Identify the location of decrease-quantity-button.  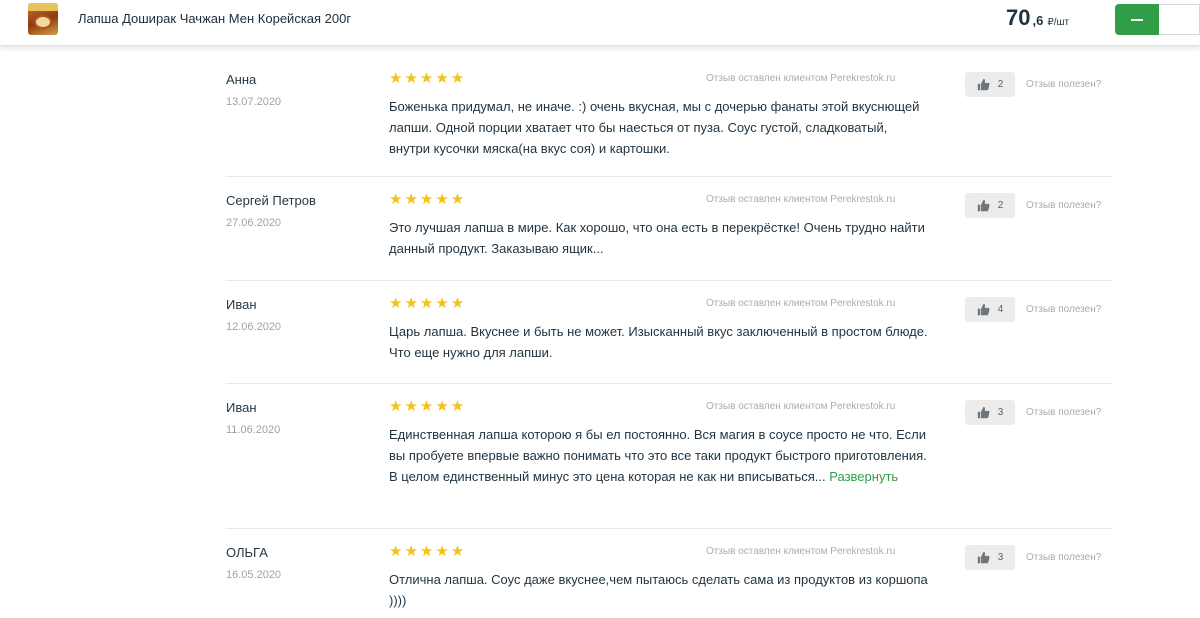
(1137, 19).